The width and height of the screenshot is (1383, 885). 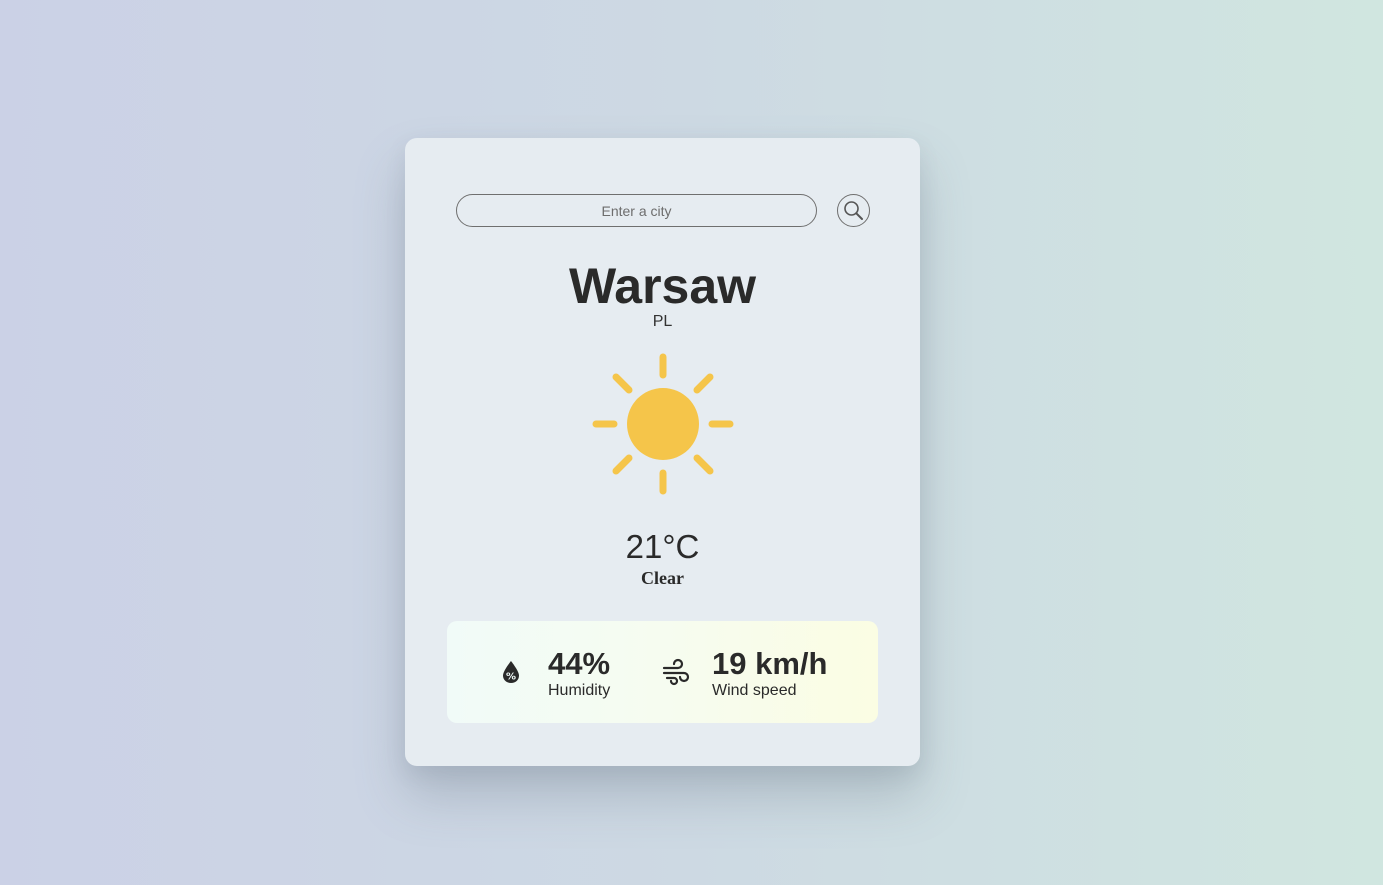 I want to click on wind-icon, so click(x=676, y=672).